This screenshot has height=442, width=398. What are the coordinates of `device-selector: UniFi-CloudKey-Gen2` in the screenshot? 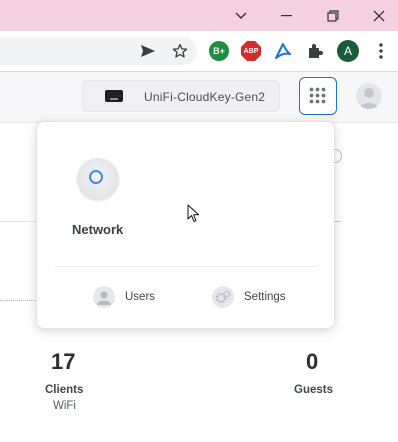 It's located at (181, 96).